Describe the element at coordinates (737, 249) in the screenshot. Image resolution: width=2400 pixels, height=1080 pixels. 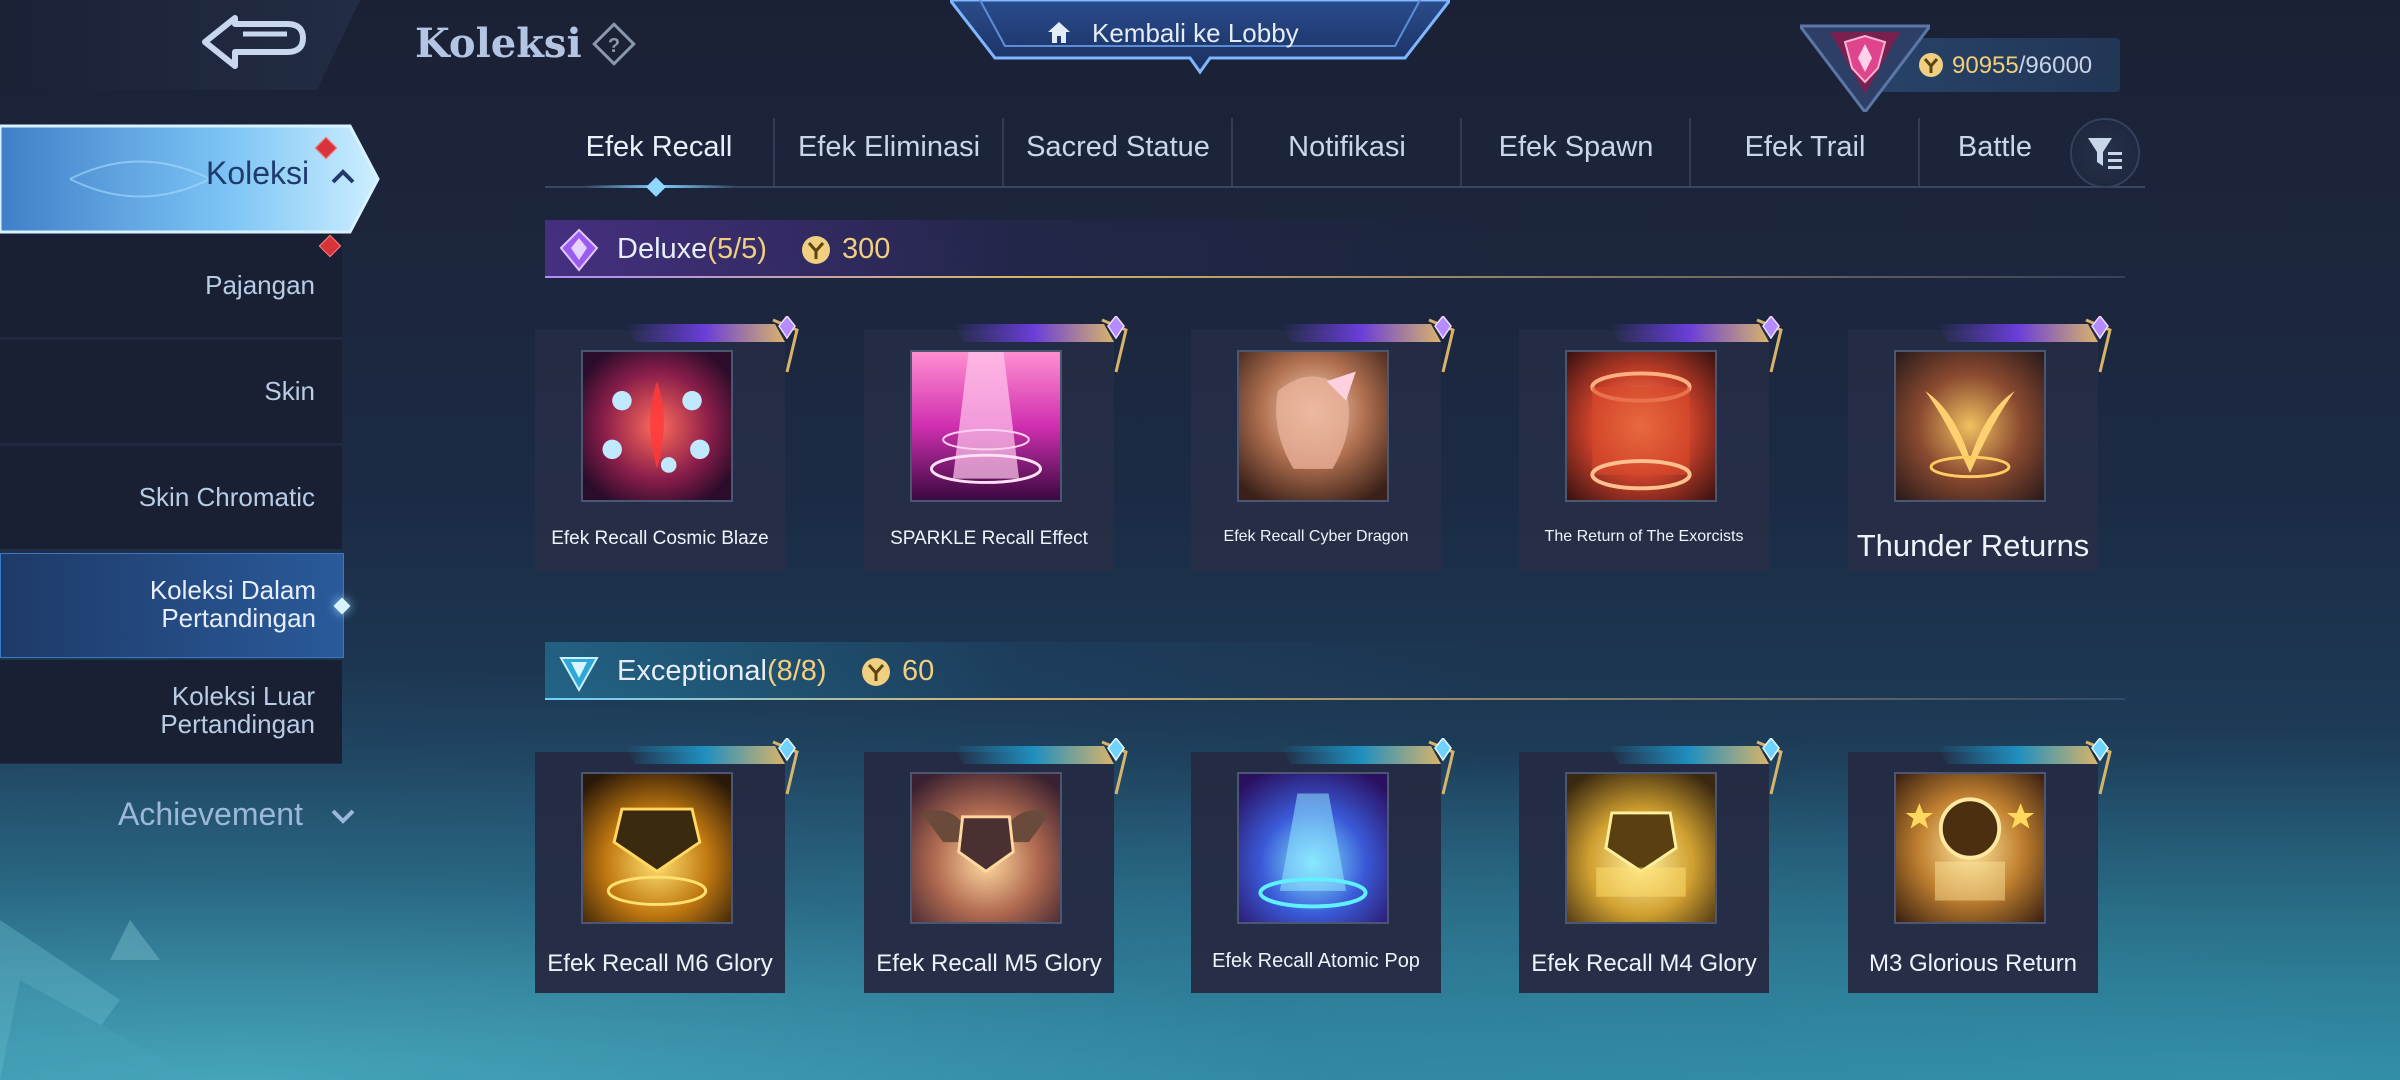
I see `section-count: (5/5)` at that location.